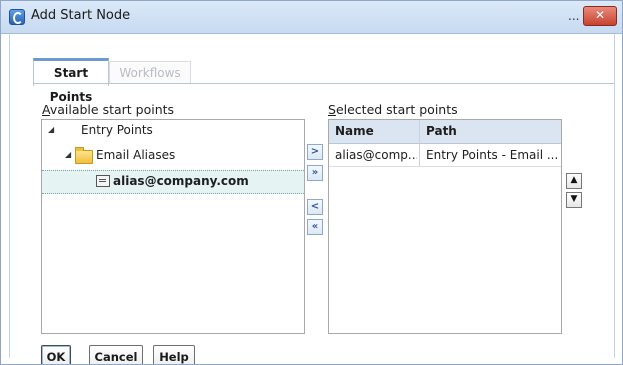 This screenshot has height=365, width=623. I want to click on tree-node-alias: alias@company.com, so click(181, 181).